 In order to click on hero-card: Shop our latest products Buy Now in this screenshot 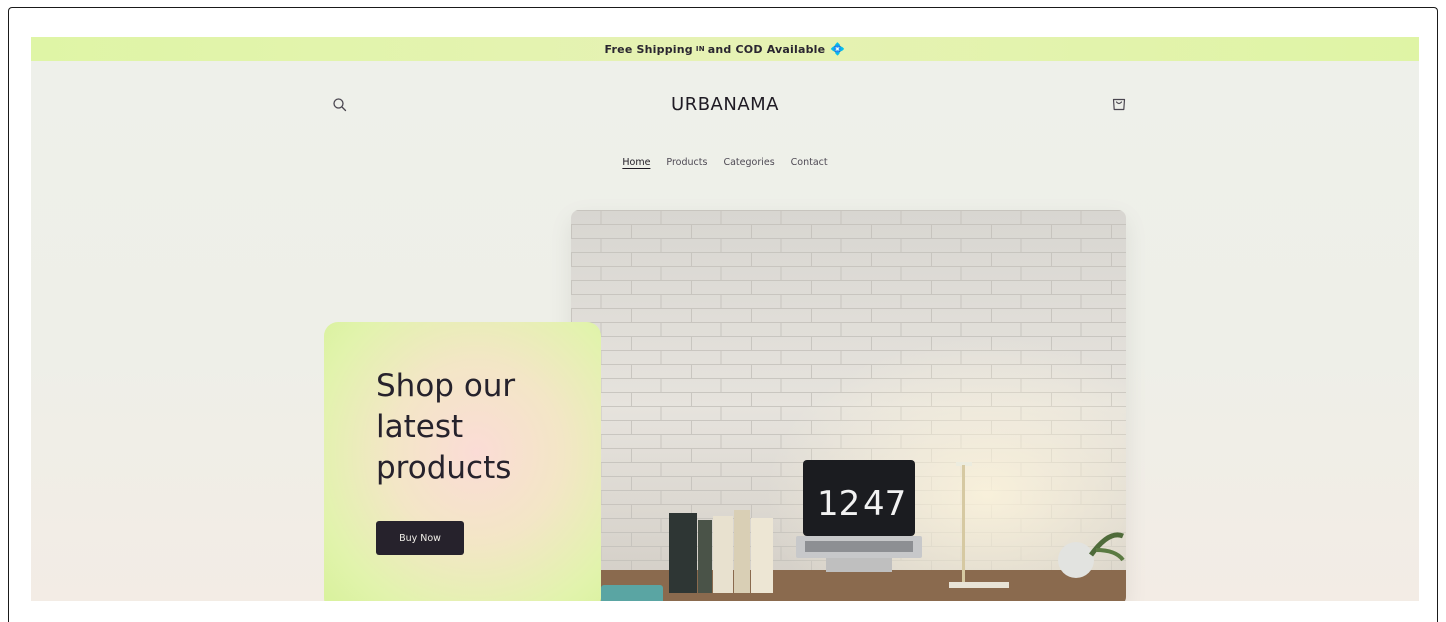, I will do `click(462, 461)`.